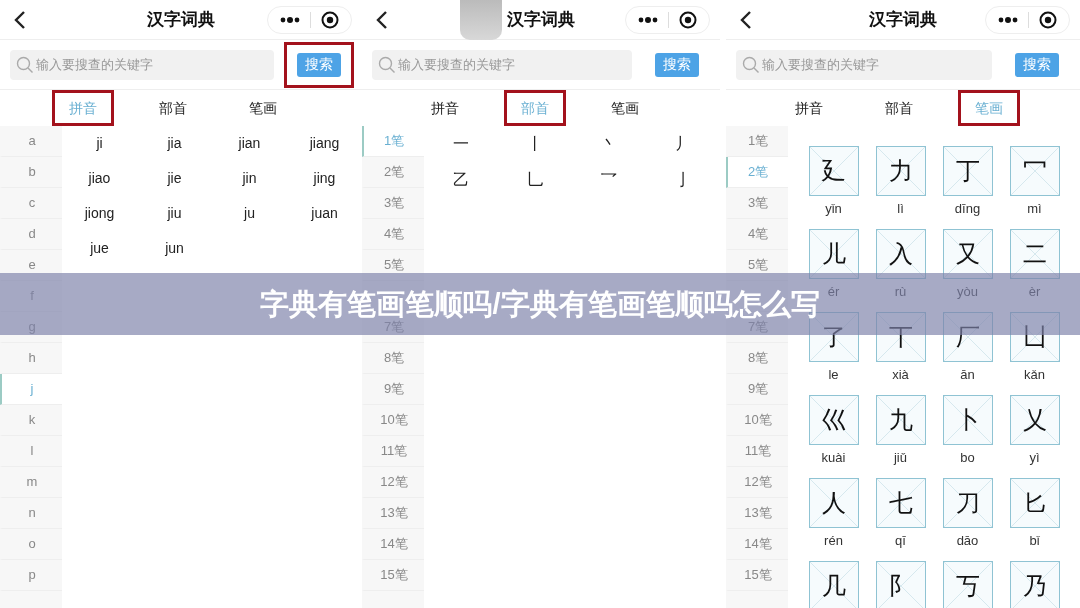 This screenshot has width=1080, height=608. What do you see at coordinates (99, 143) in the screenshot?
I see `syllable-link: ji` at bounding box center [99, 143].